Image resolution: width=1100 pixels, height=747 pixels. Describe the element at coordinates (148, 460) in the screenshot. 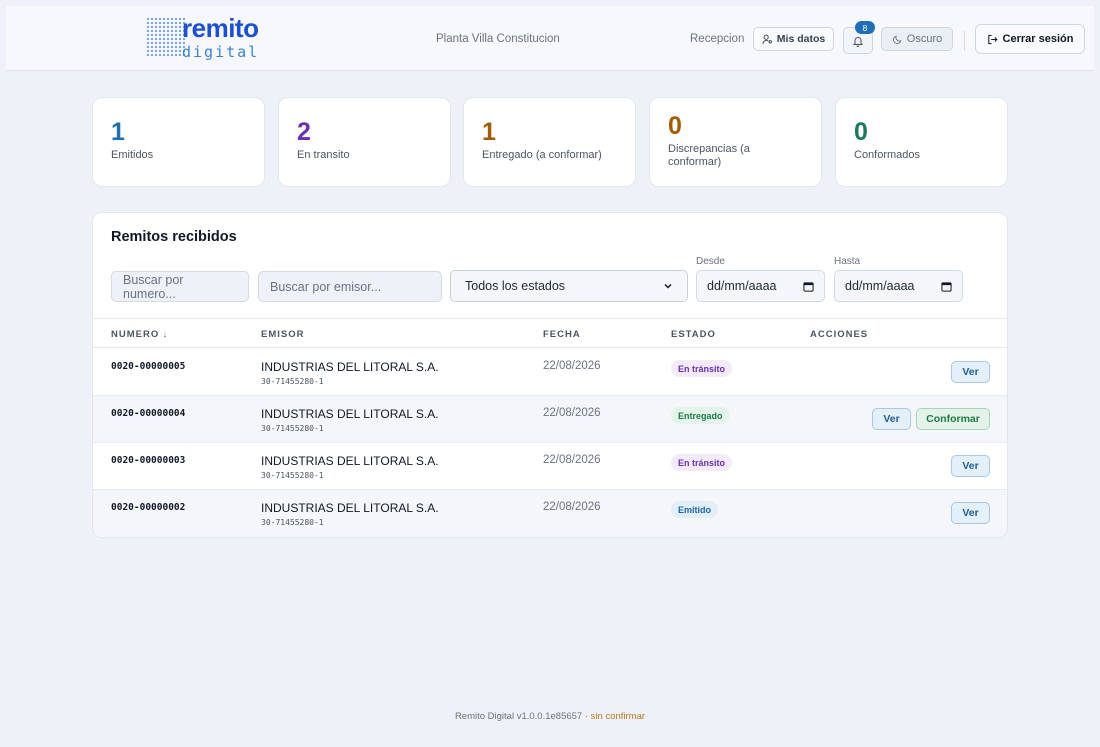

I see `row-numero: 0020-00000003` at that location.